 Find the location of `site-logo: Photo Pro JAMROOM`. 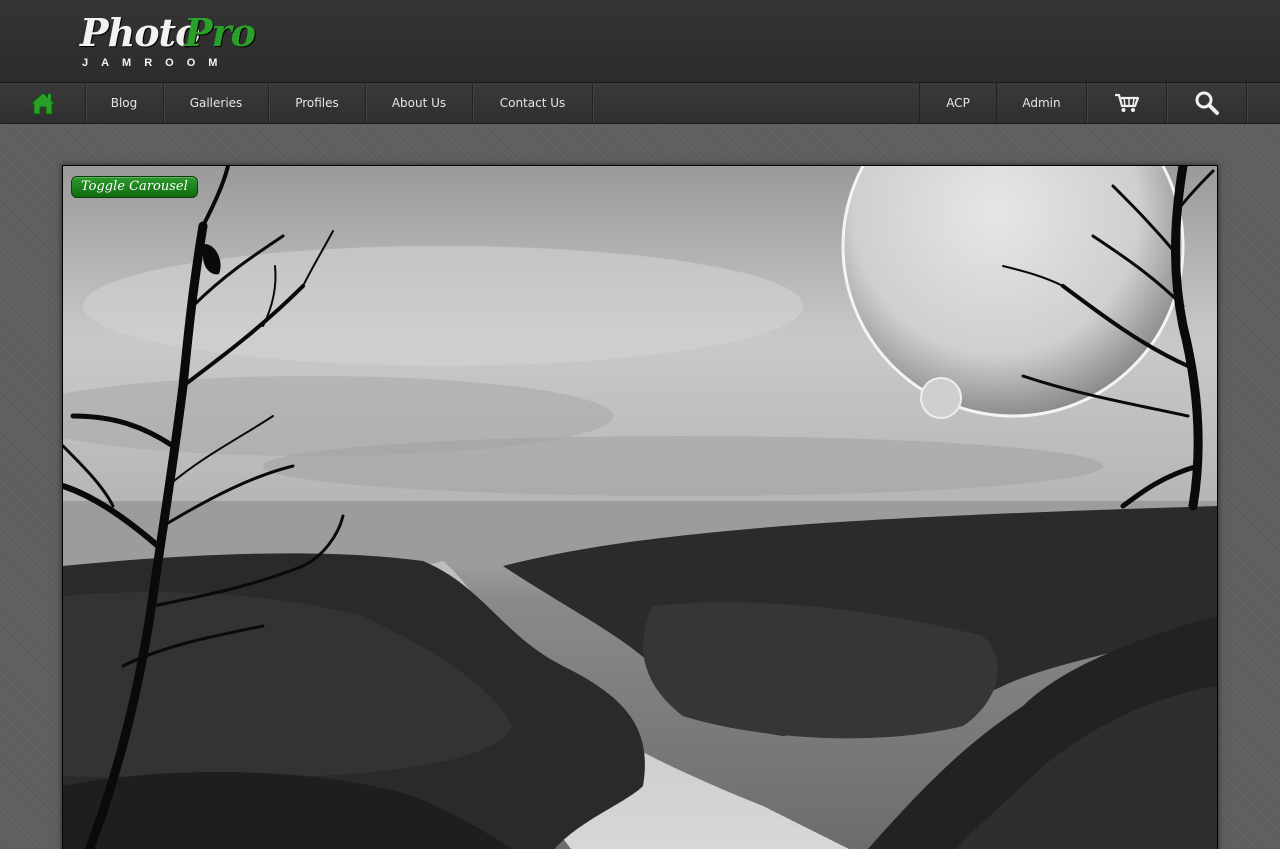

site-logo: Photo Pro JAMROOM is located at coordinates (175, 42).